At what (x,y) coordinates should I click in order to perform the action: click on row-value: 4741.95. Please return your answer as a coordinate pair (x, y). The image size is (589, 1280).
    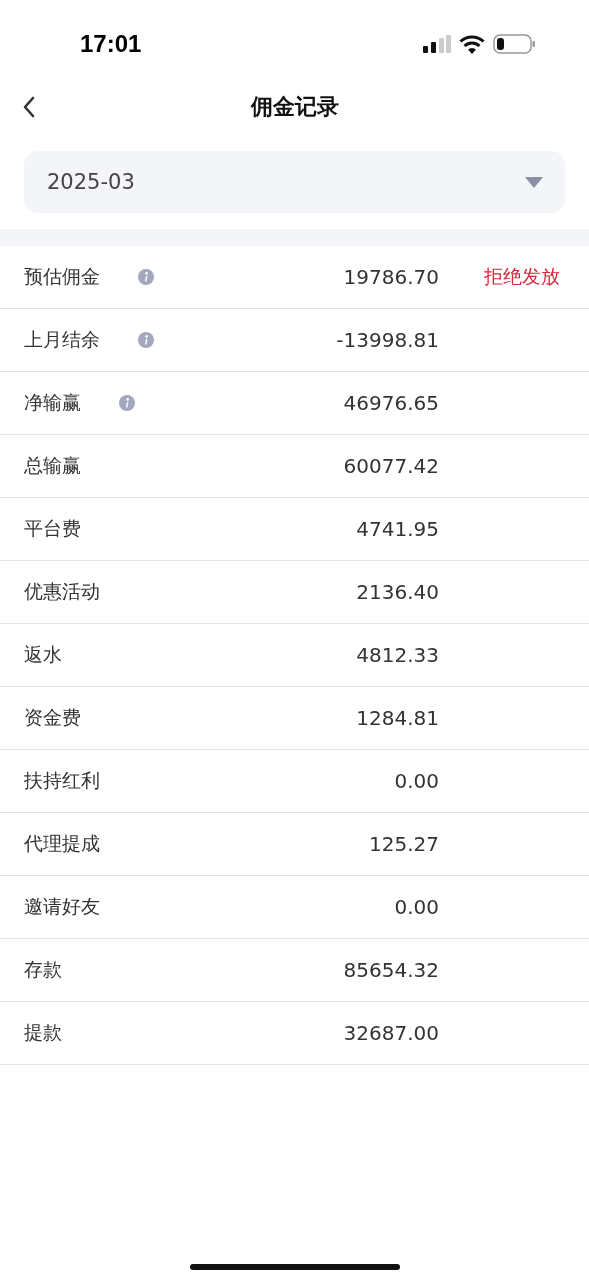
    Looking at the image, I should click on (397, 529).